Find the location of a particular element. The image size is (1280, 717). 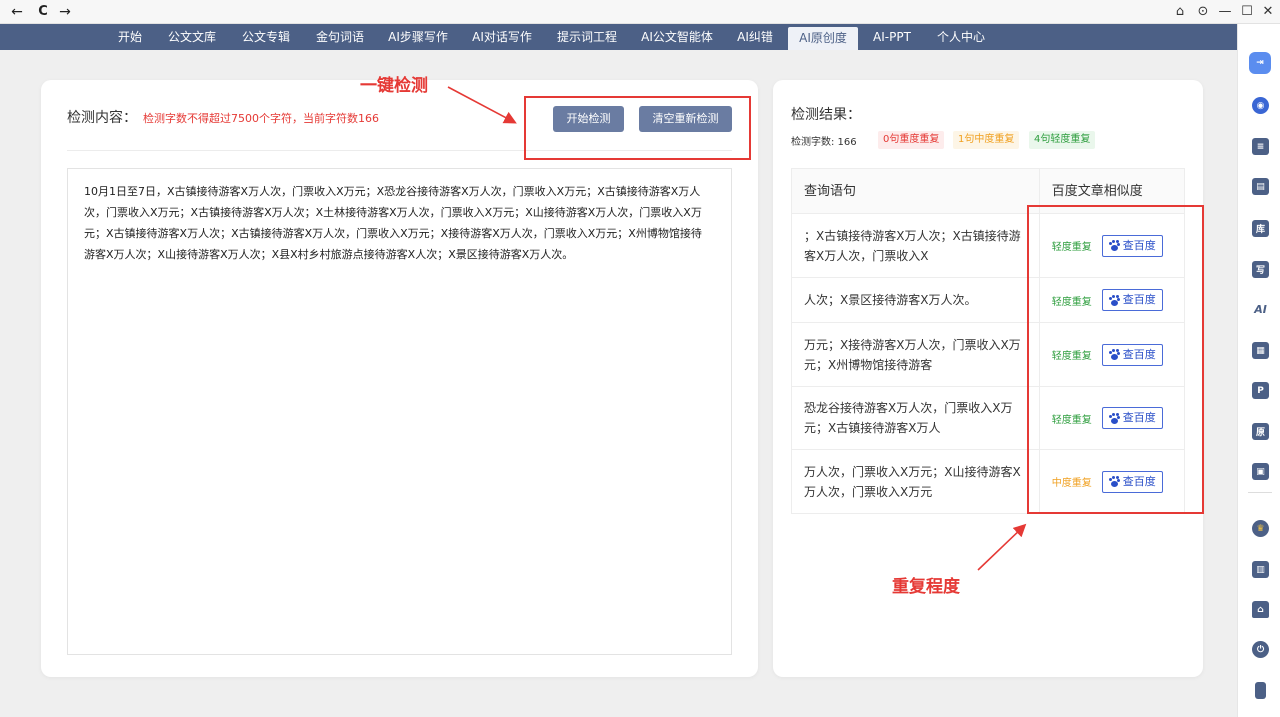

menu-item-library: 公文文库 is located at coordinates (192, 37).